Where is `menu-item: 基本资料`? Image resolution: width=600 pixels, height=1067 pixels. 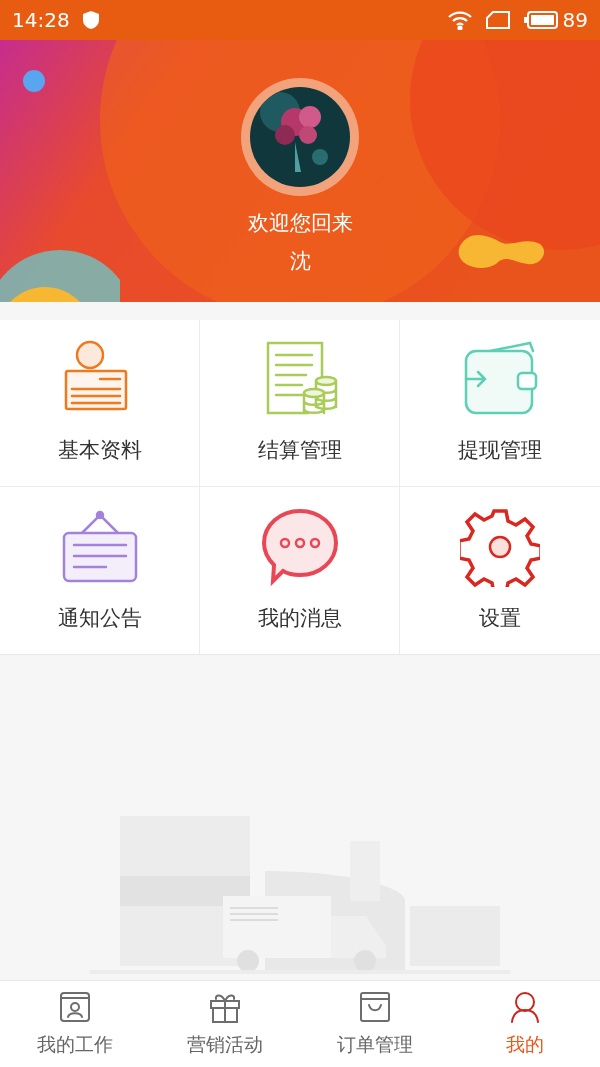 menu-item: 基本资料 is located at coordinates (100, 403).